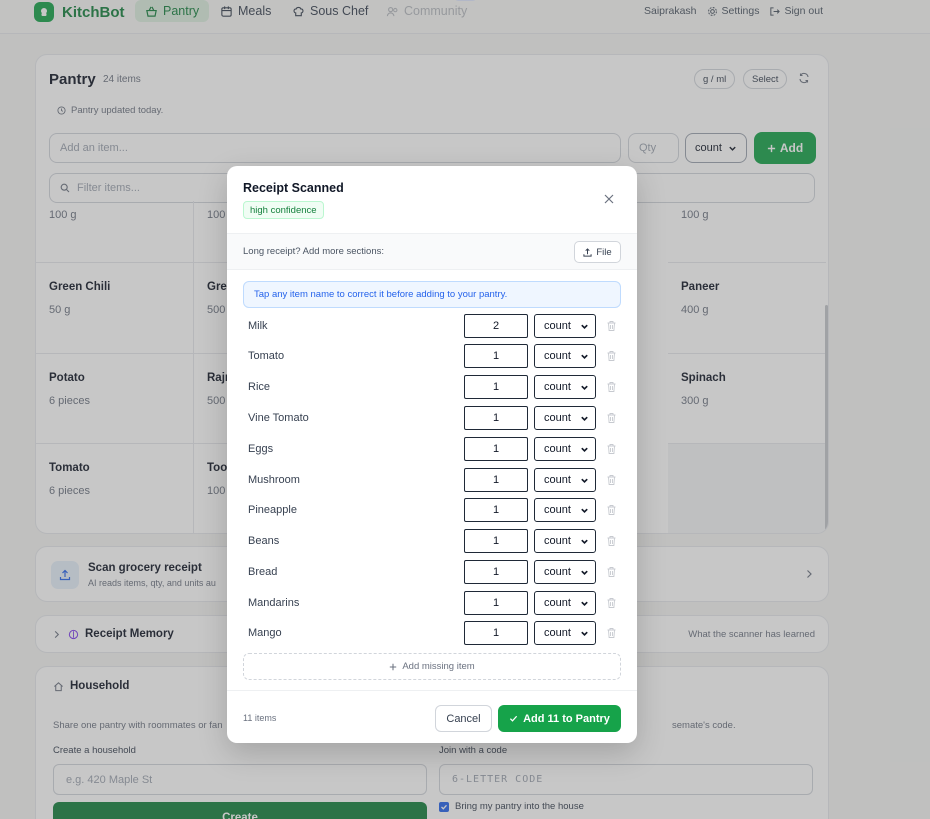 The width and height of the screenshot is (930, 819). What do you see at coordinates (609, 199) in the screenshot?
I see `close-icon` at bounding box center [609, 199].